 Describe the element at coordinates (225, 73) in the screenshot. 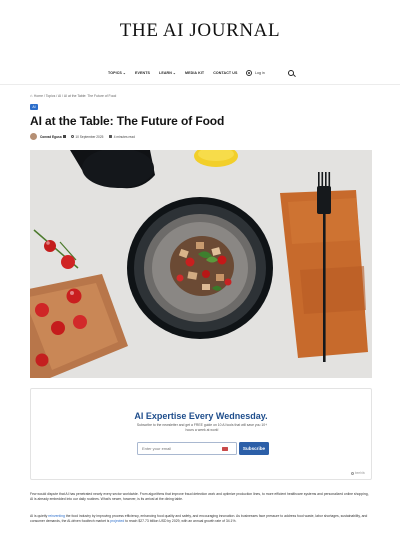

I see `nav-item-contact-us: CONTACT US` at that location.